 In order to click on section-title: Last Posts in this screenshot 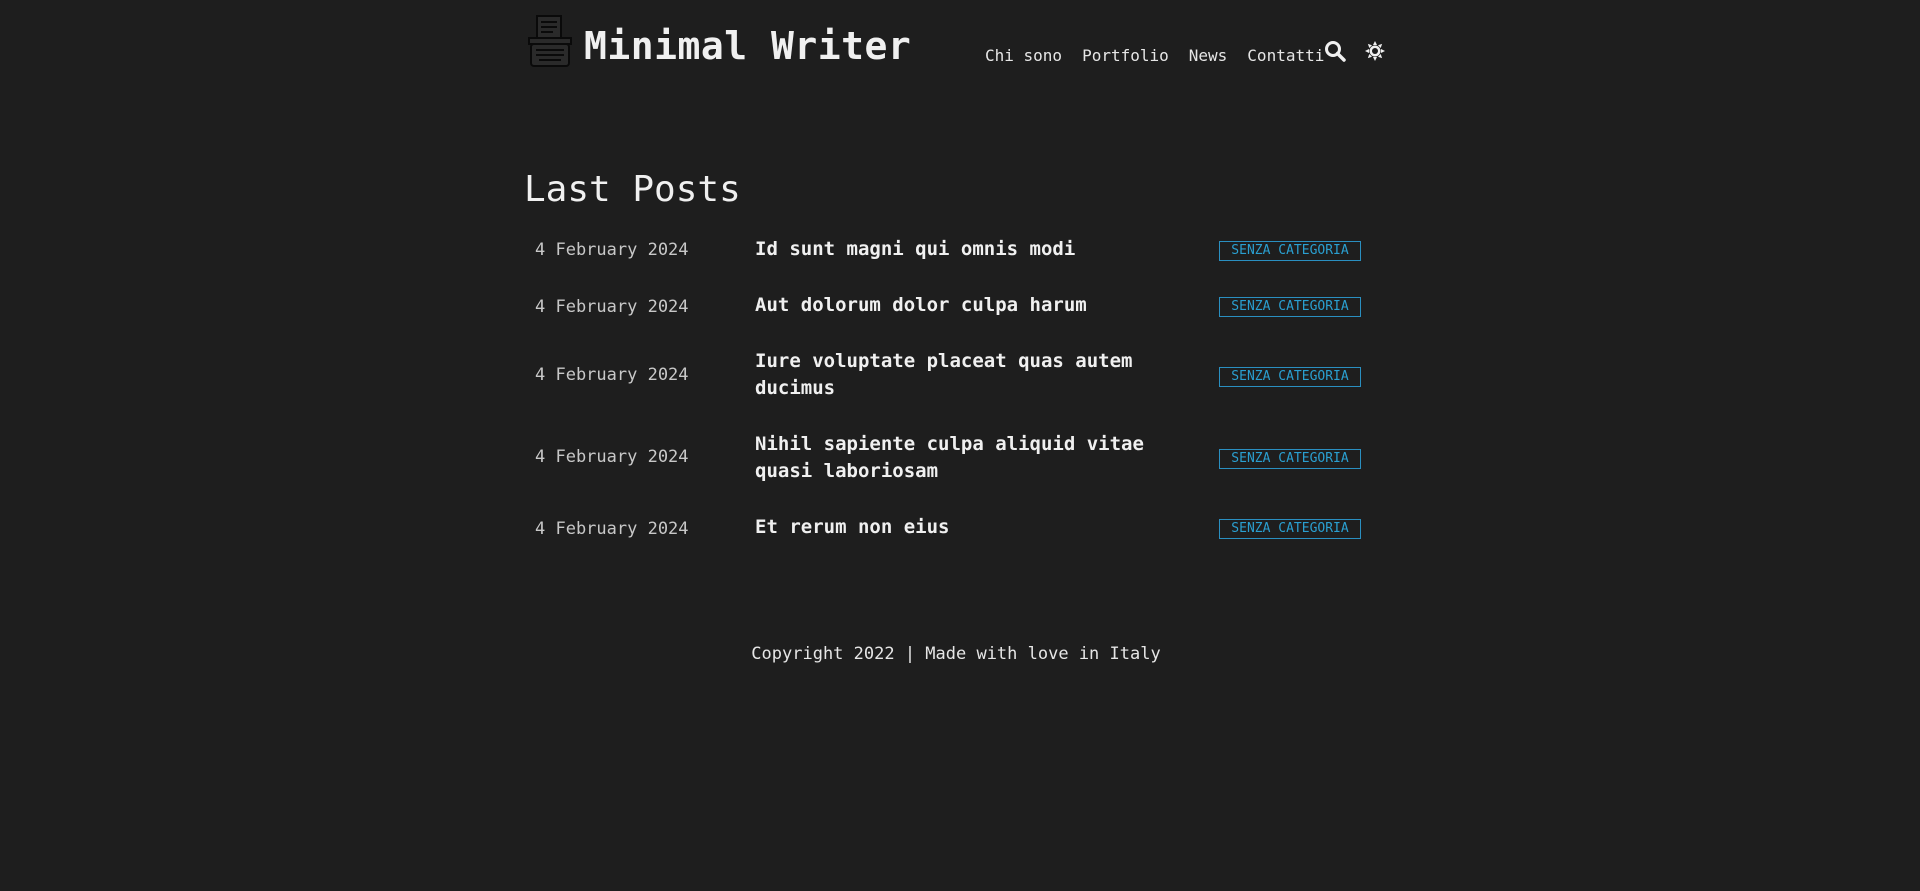, I will do `click(632, 189)`.